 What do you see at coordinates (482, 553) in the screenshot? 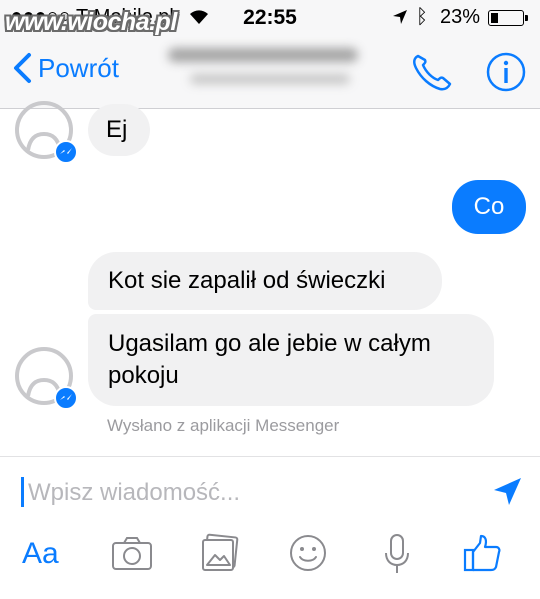
I see `like-thumbs-up-icon` at bounding box center [482, 553].